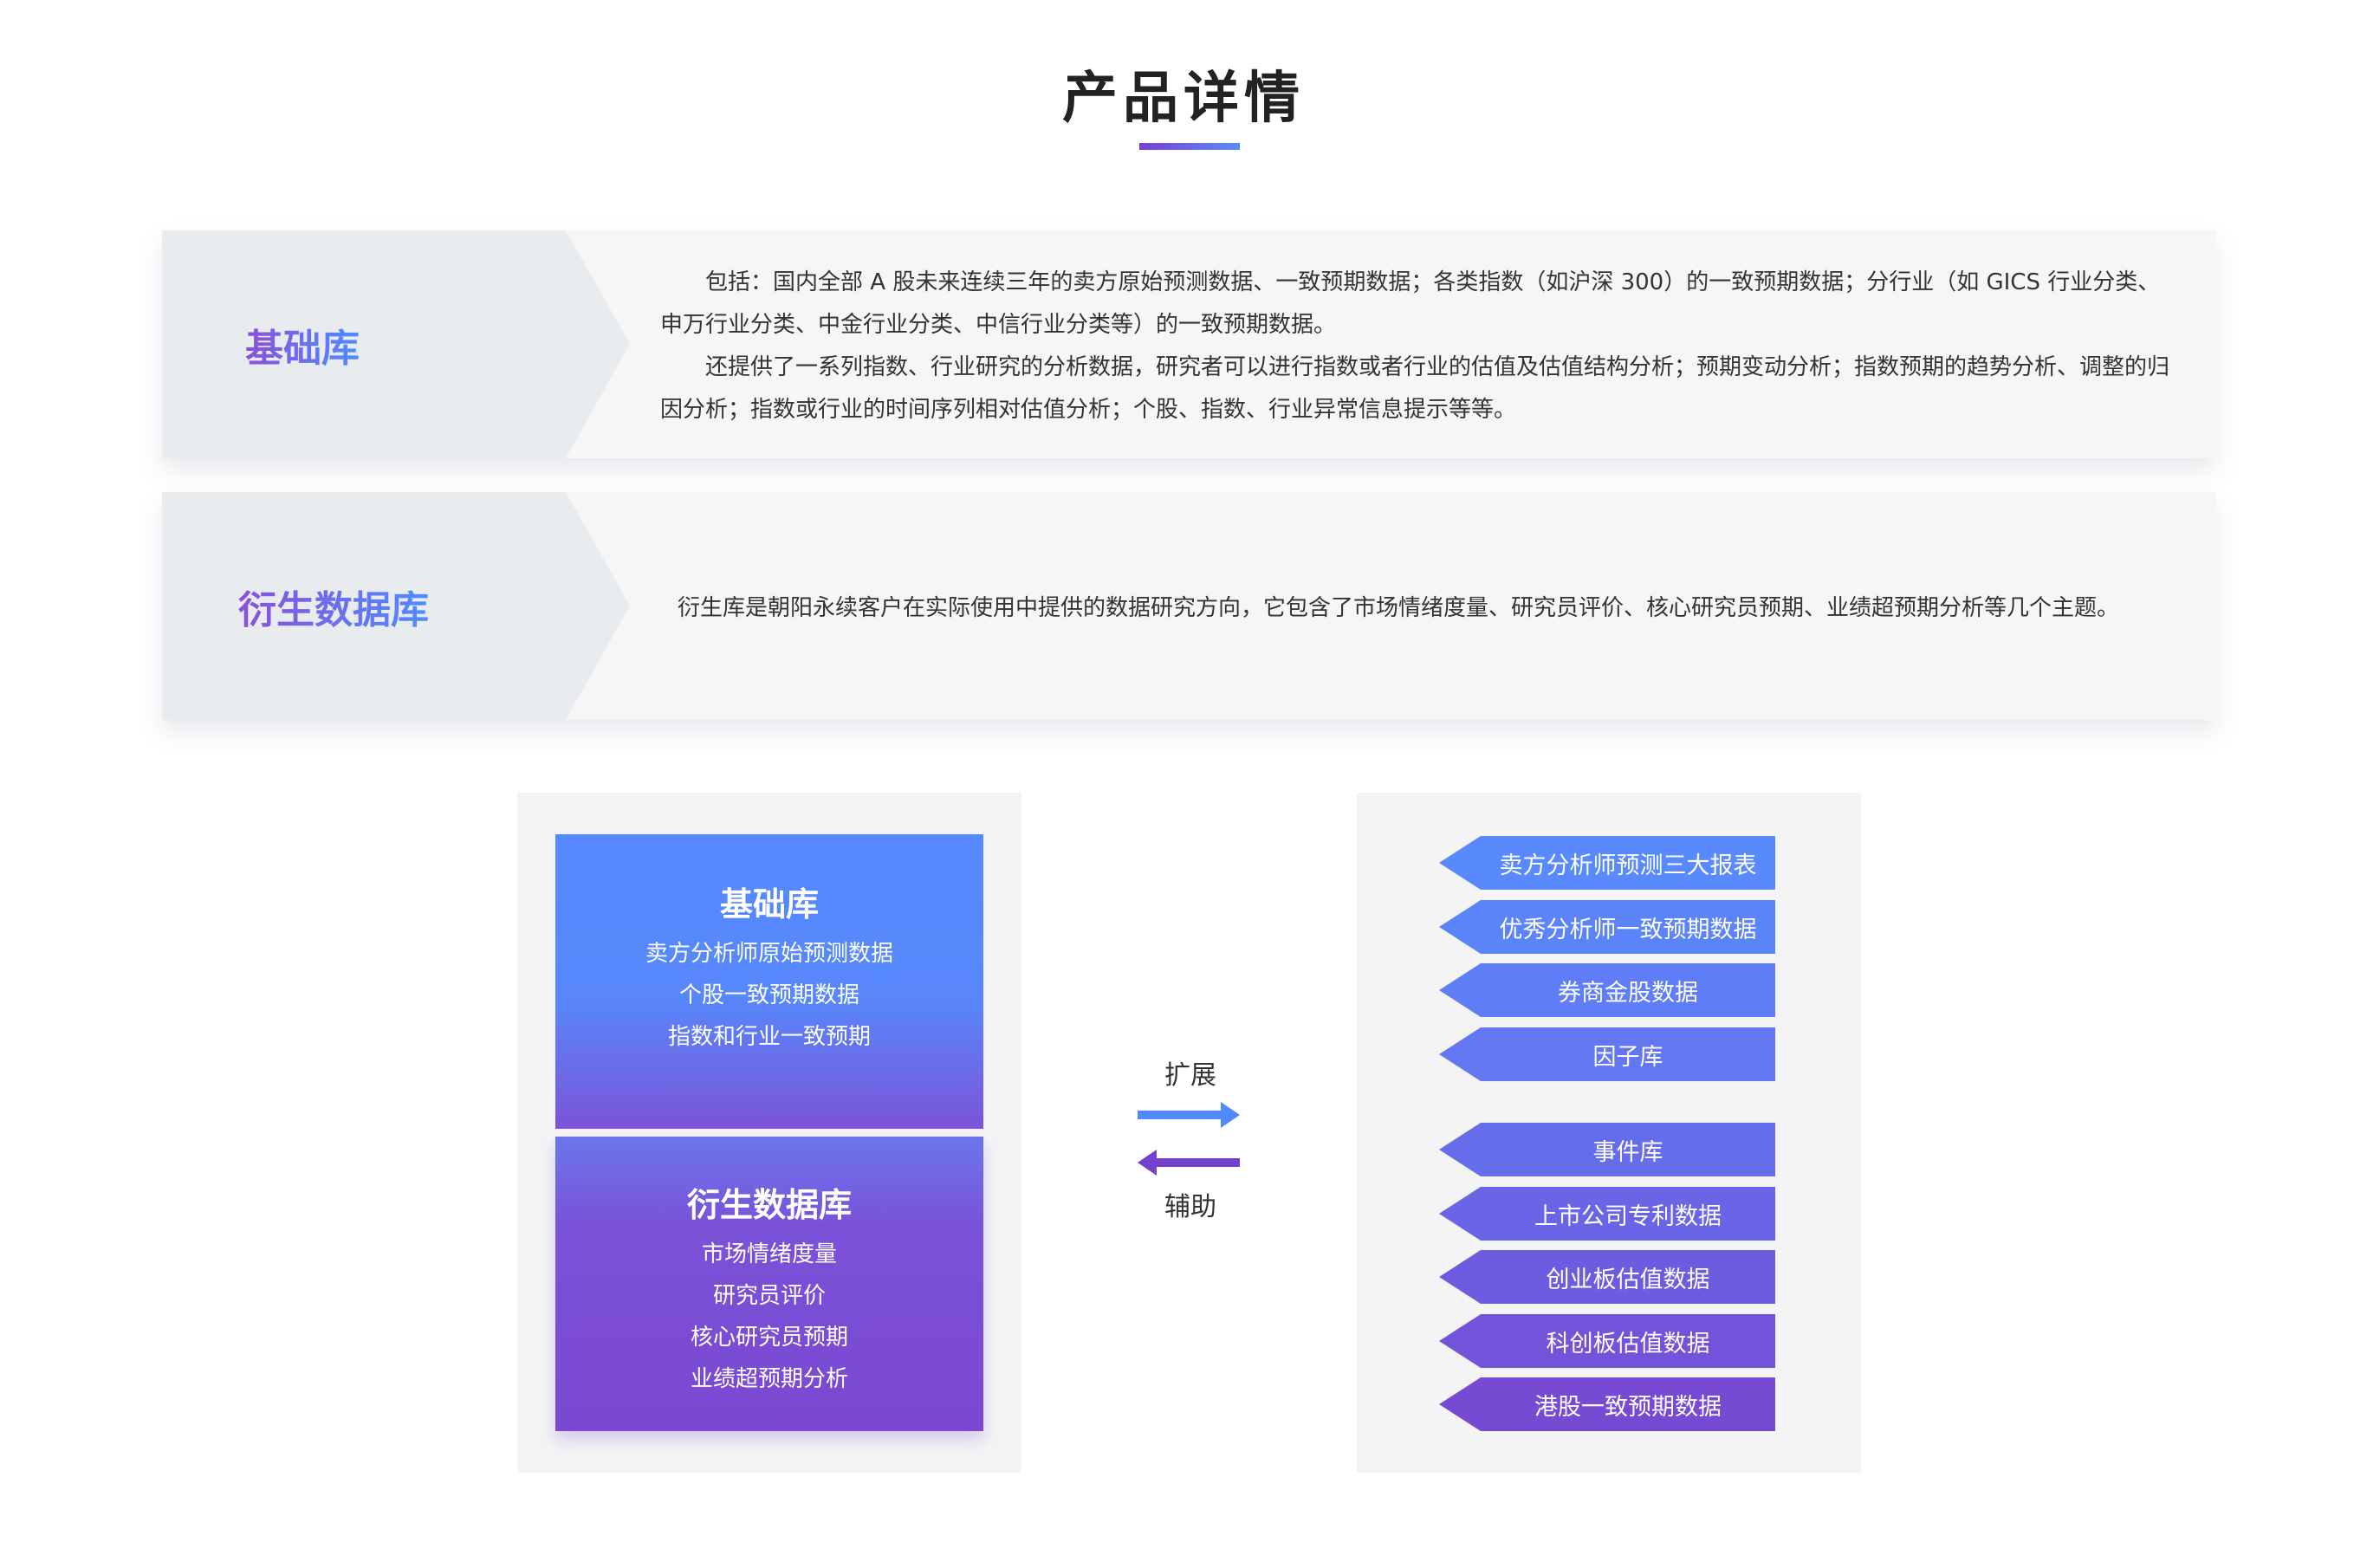 This screenshot has width=2367, height=1568. I want to click on data-module-tag: 科创板估值数据, so click(1607, 1341).